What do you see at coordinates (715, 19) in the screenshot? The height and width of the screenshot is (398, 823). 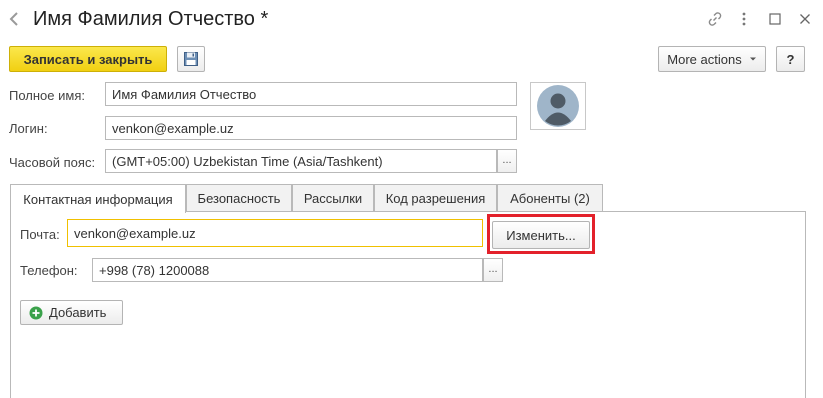 I see `link-icon` at bounding box center [715, 19].